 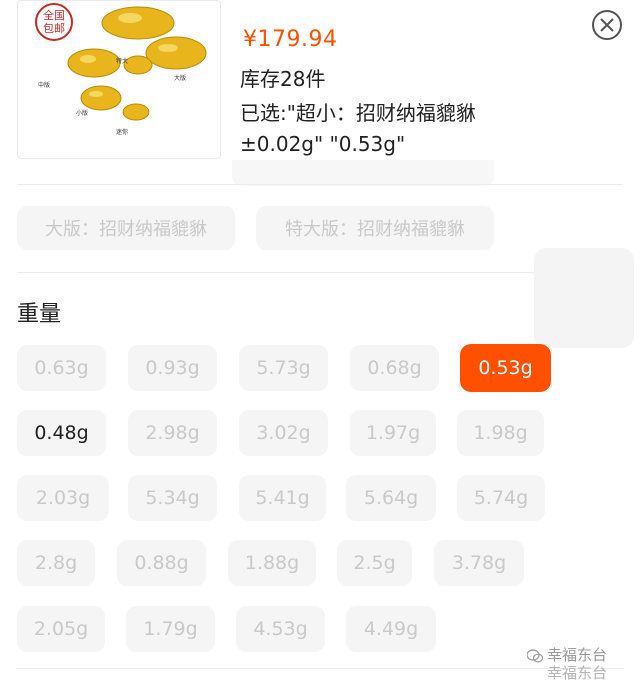 What do you see at coordinates (122, 61) in the screenshot?
I see `svg-text: 特大` at bounding box center [122, 61].